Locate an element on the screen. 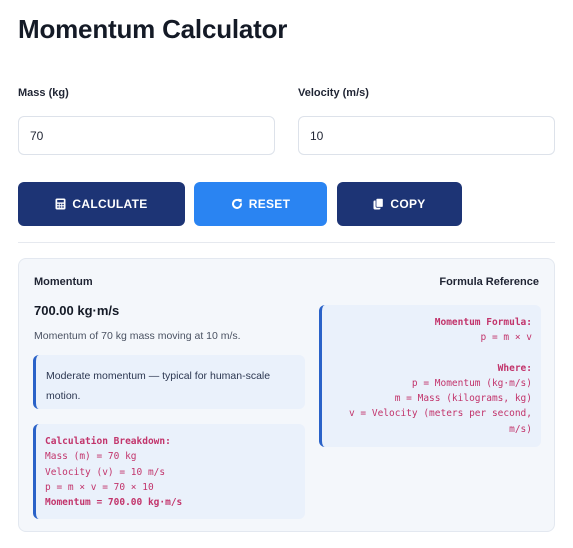  where-line: m = Mass (kilograms, kg) is located at coordinates (463, 399).